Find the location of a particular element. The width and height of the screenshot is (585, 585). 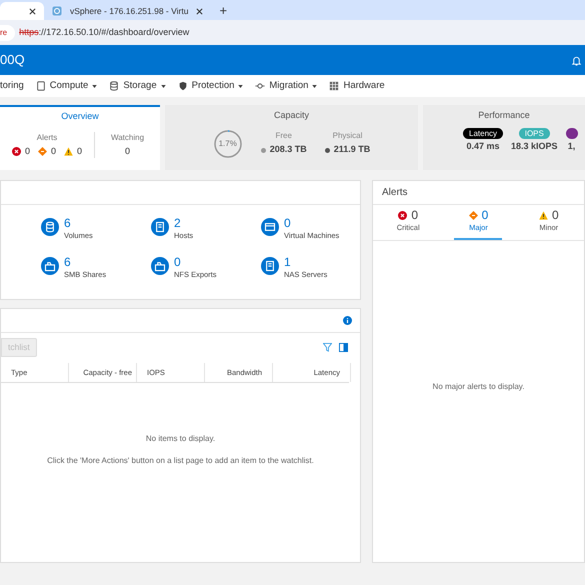

browser-tab is located at coordinates (22, 11).